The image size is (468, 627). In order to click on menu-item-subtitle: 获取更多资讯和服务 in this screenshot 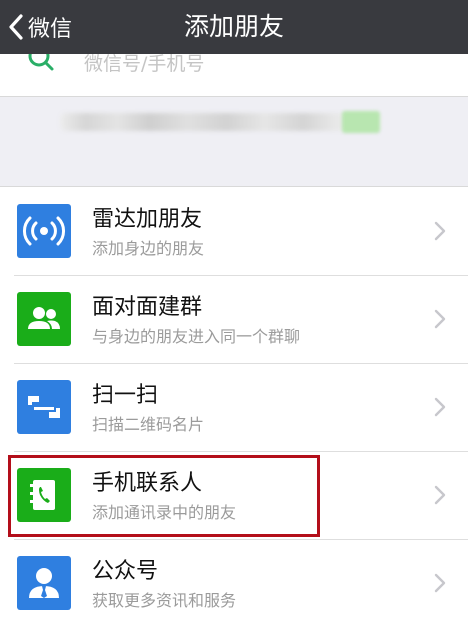, I will do `click(164, 600)`.